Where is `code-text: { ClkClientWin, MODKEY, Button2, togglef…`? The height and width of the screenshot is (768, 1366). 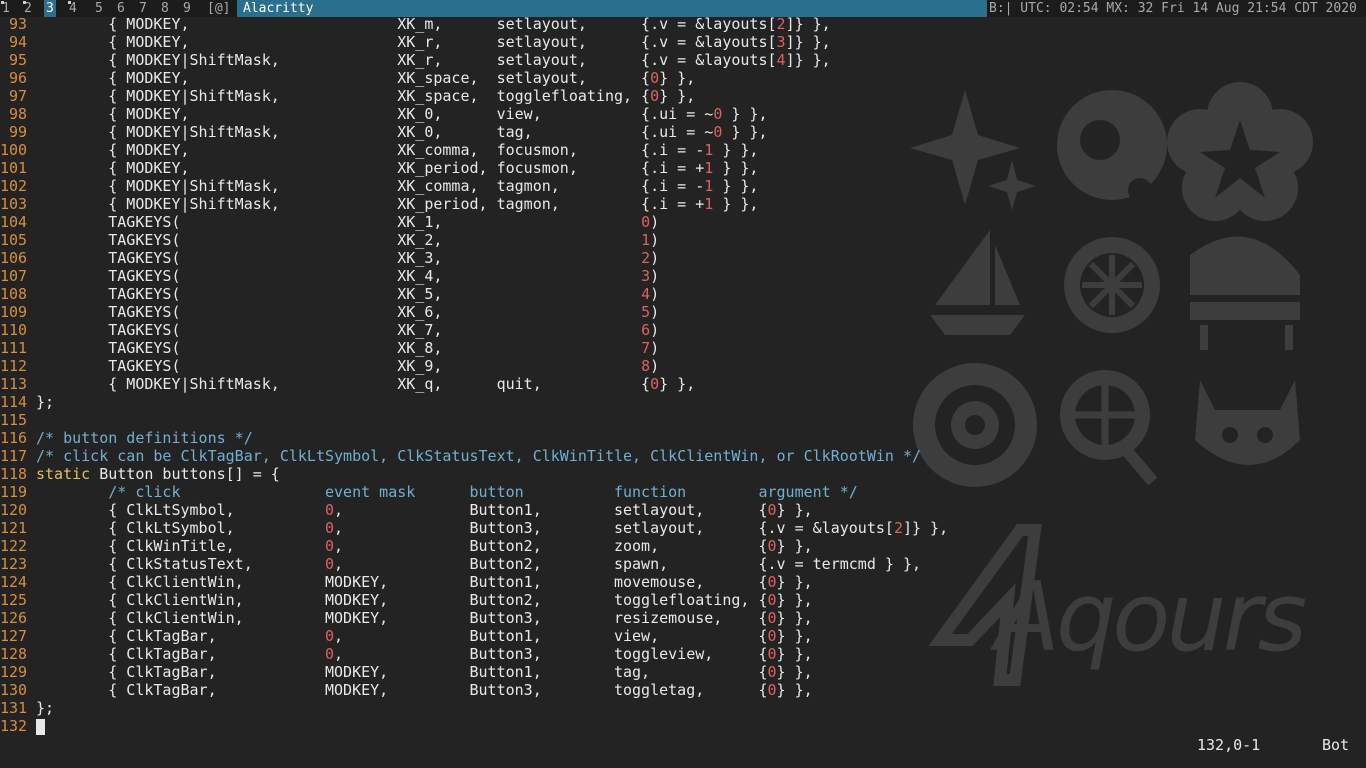 code-text: { ClkClientWin, MODKEY, Button2, togglef… is located at coordinates (424, 600).